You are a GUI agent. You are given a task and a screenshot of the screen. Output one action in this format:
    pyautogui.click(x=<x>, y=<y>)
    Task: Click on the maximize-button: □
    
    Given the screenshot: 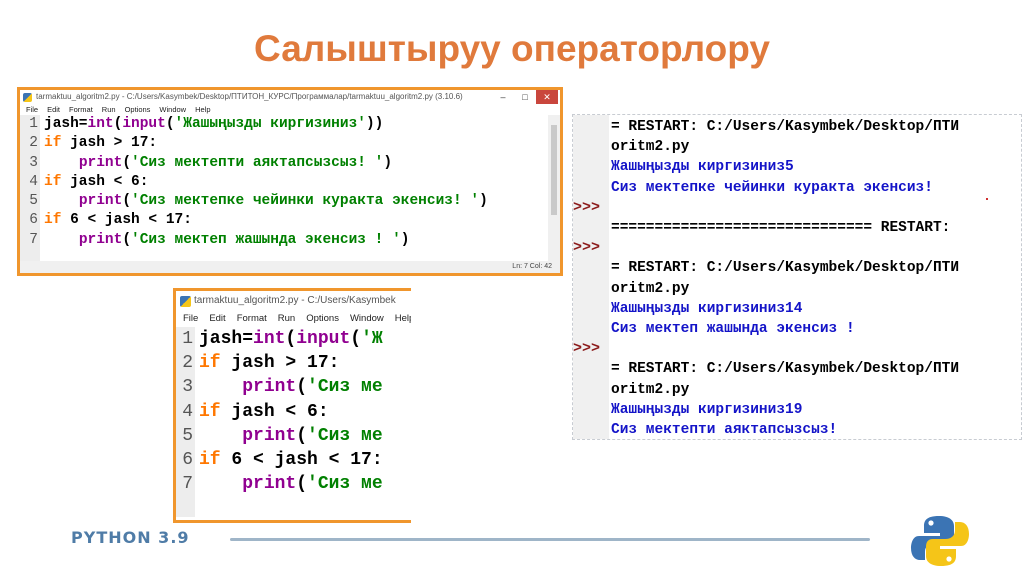 What is the action you would take?
    pyautogui.click(x=525, y=97)
    